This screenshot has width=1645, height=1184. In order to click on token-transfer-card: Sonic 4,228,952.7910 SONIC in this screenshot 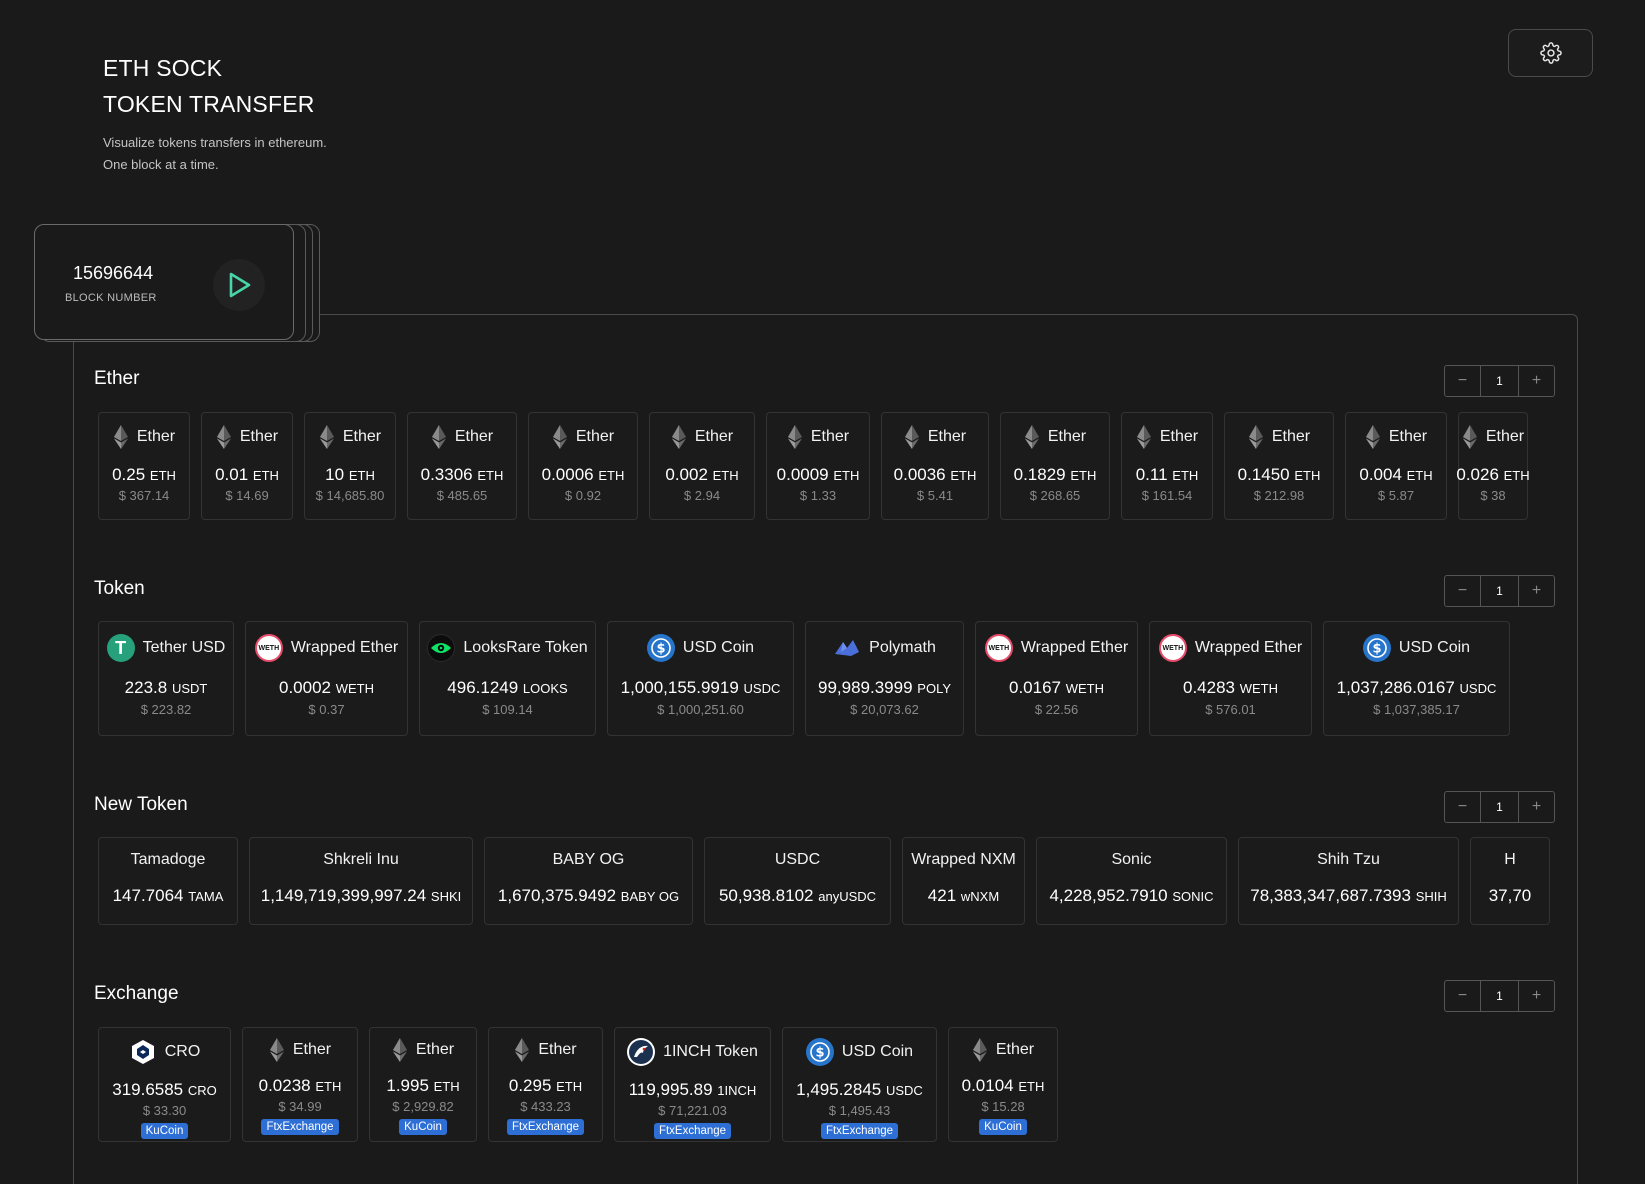, I will do `click(1131, 881)`.